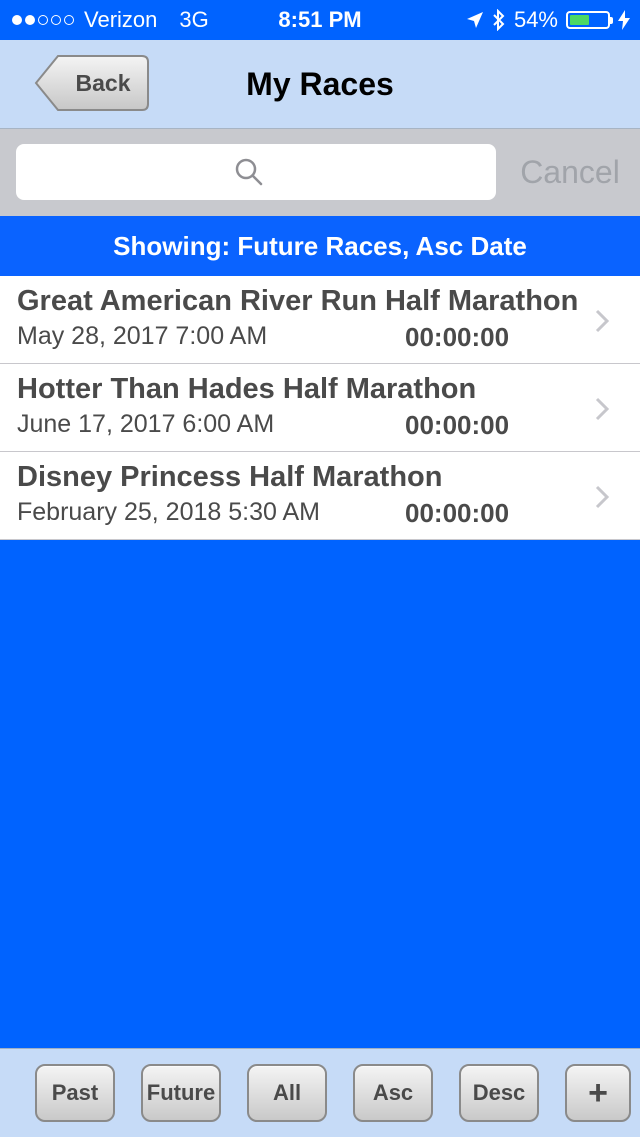  What do you see at coordinates (320, 172) in the screenshot?
I see `search-bar: Cancel` at bounding box center [320, 172].